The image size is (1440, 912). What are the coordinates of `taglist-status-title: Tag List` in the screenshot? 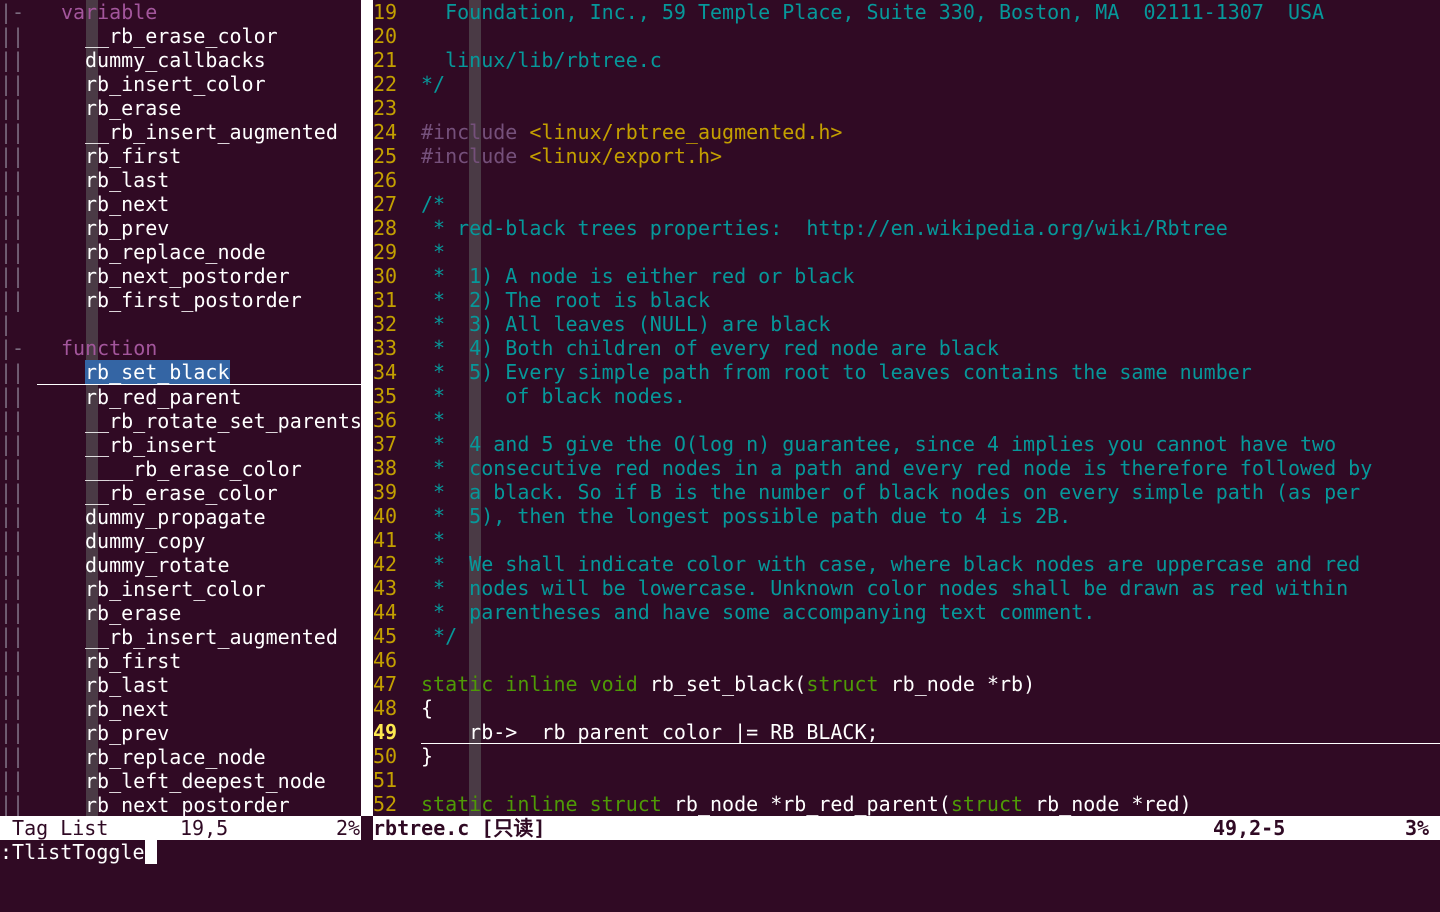 It's located at (54, 828).